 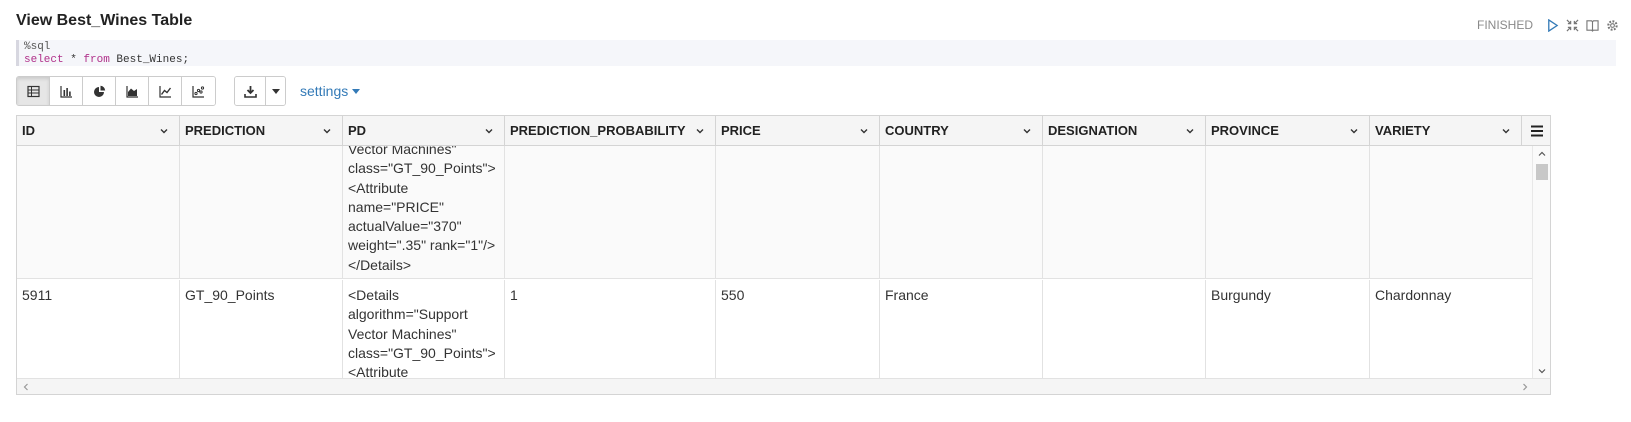 I want to click on column-header-country: COUNTRY, so click(x=961, y=131).